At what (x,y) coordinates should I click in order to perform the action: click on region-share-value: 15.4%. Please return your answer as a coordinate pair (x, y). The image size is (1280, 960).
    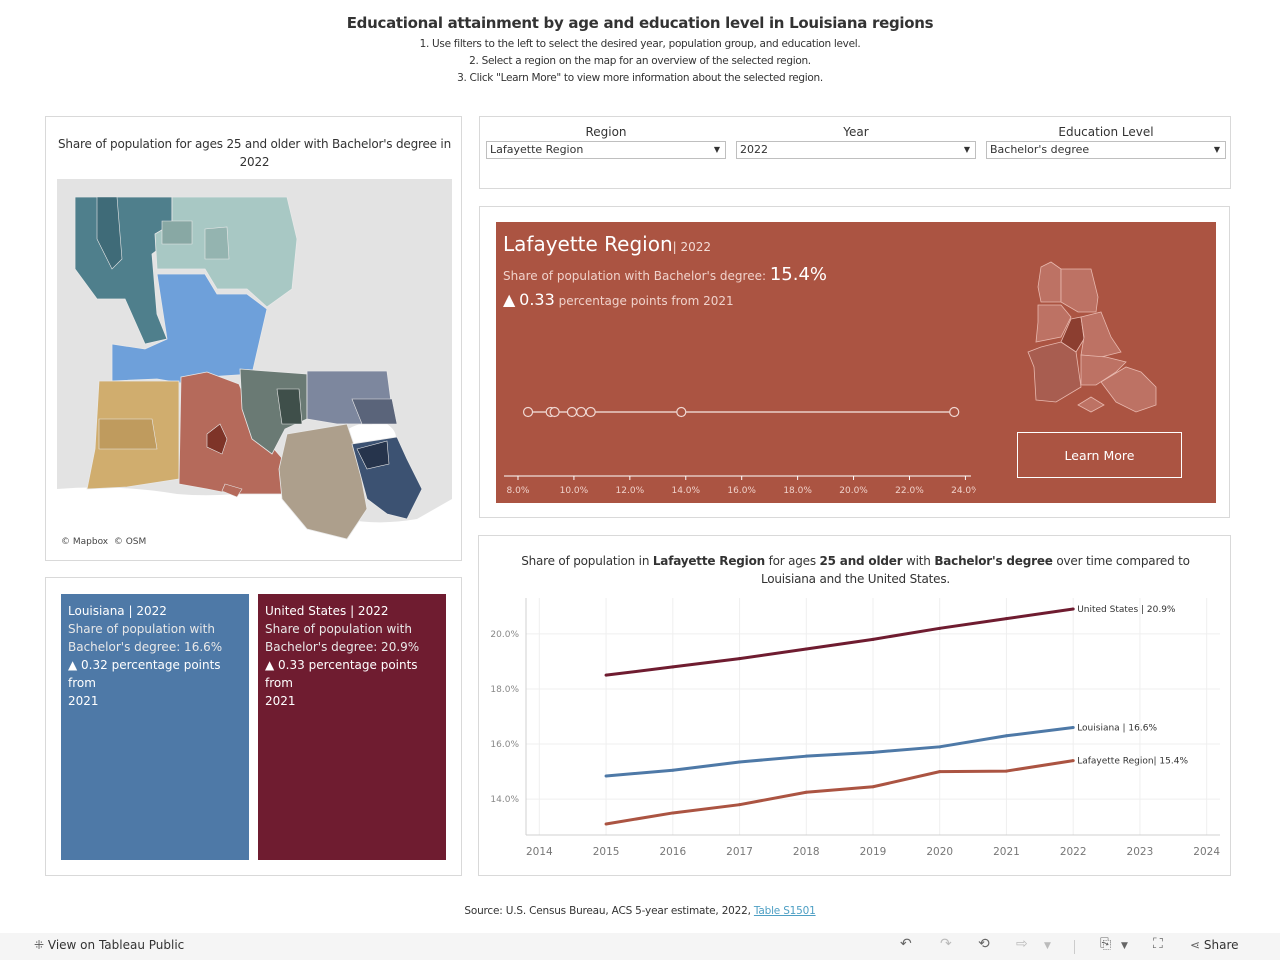
    Looking at the image, I should click on (798, 274).